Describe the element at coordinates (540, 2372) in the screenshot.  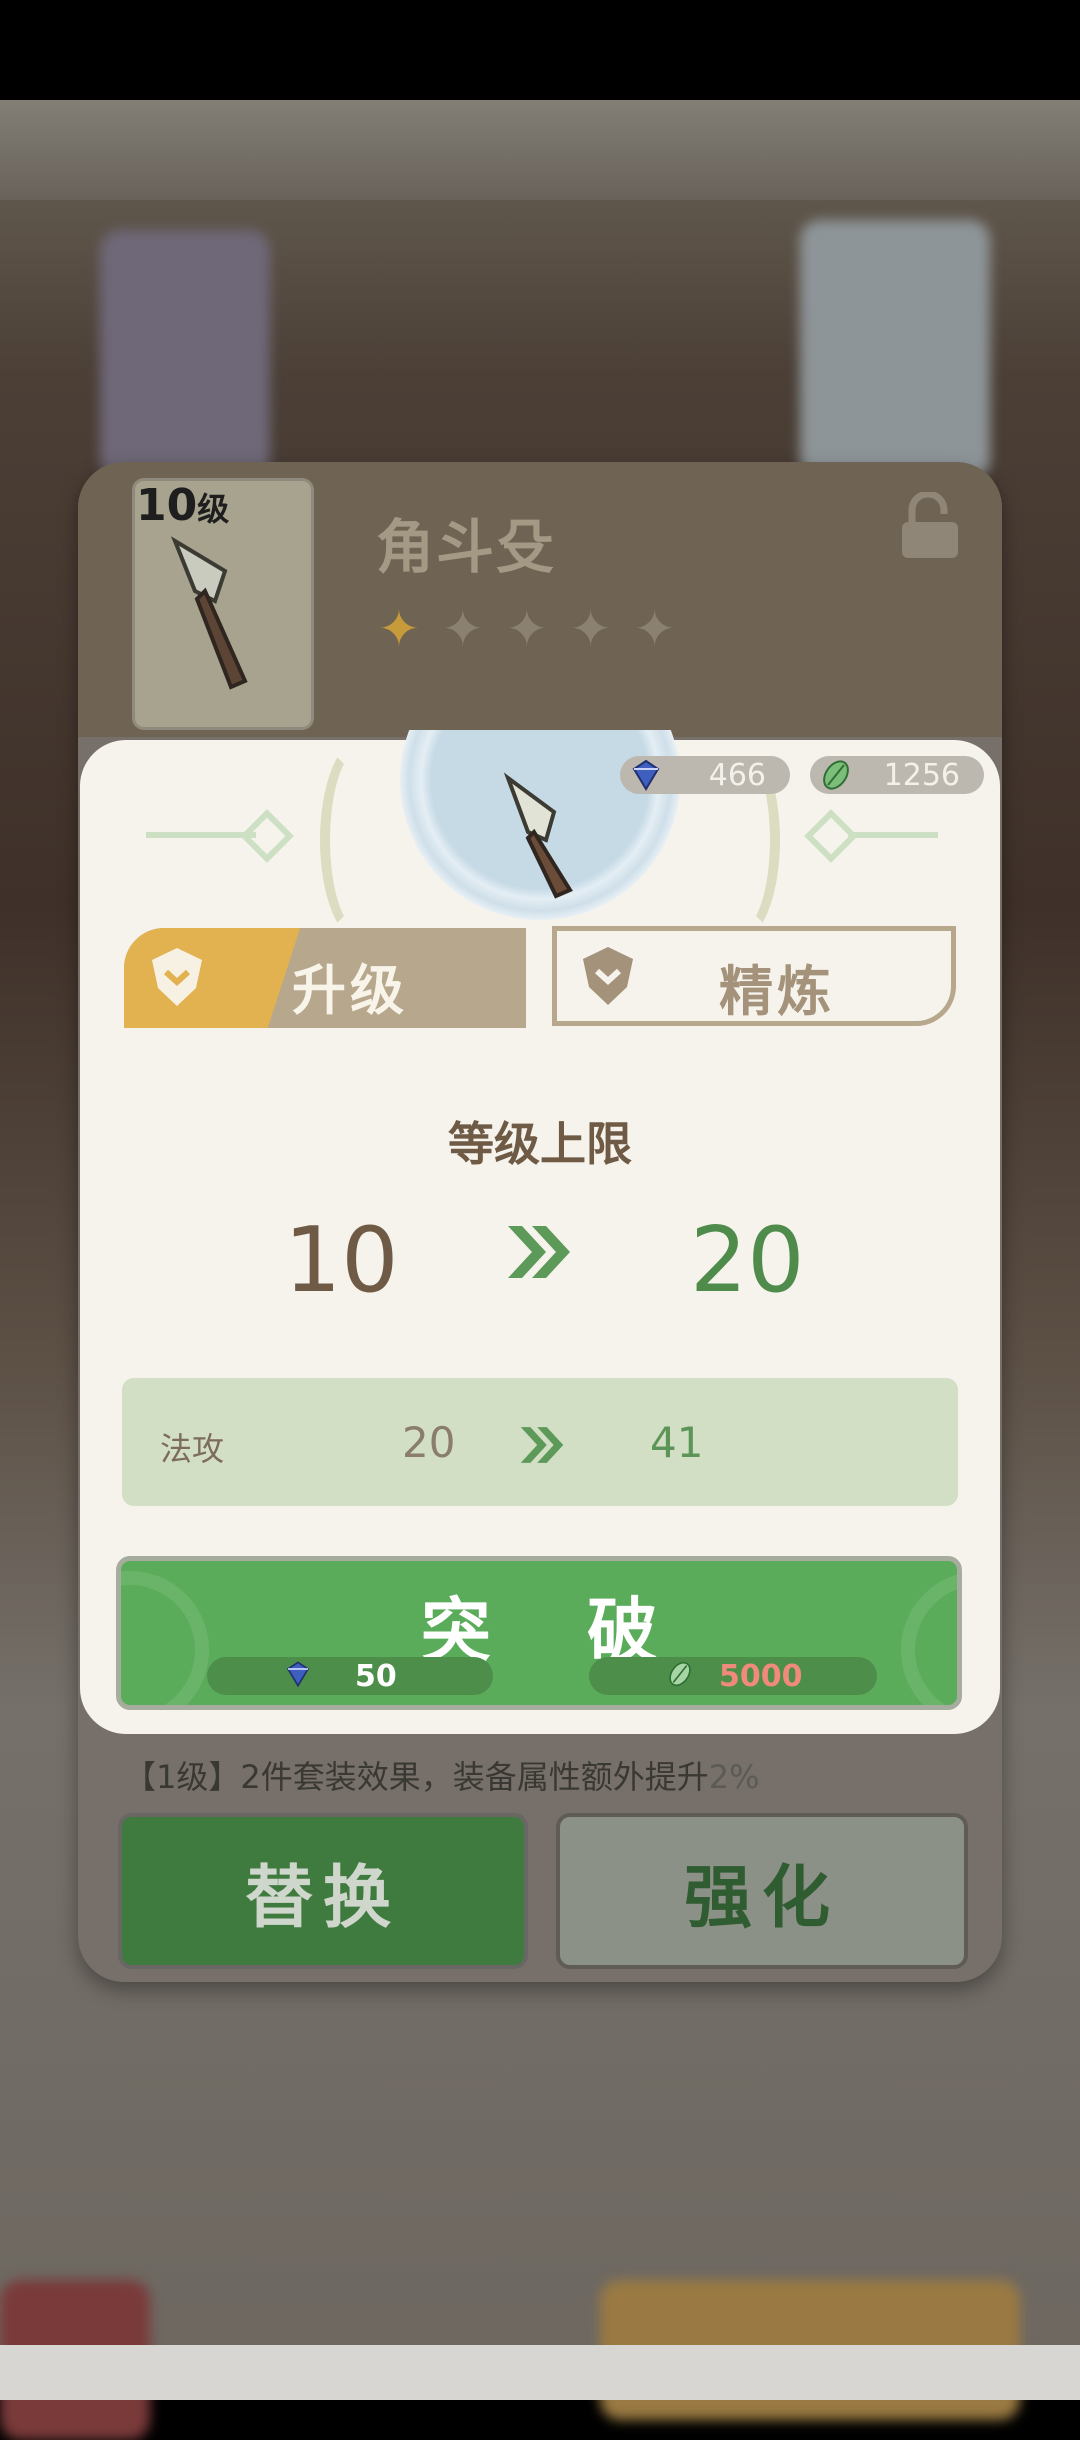
I see `bottom-navigation-strip` at that location.